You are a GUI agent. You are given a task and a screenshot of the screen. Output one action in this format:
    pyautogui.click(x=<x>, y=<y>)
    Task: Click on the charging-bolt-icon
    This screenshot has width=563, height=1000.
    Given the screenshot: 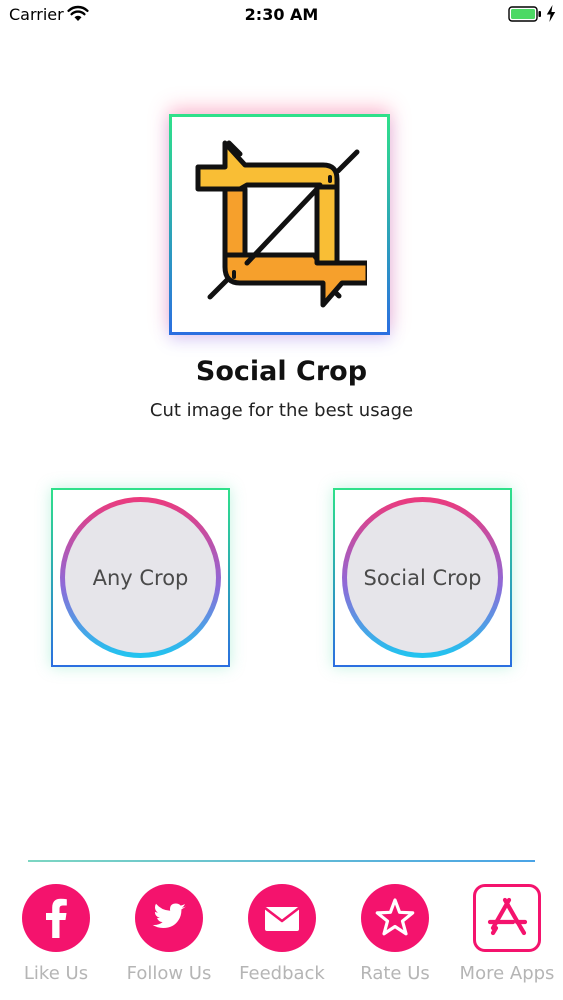 What is the action you would take?
    pyautogui.click(x=551, y=13)
    